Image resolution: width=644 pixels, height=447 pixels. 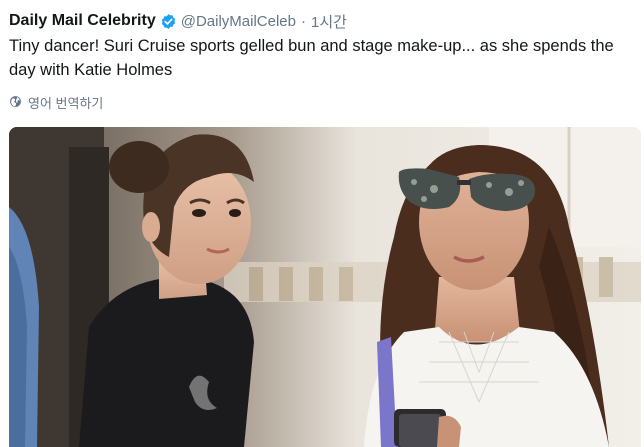 What do you see at coordinates (238, 21) in the screenshot?
I see `user-handle: @DailyMailCeleb` at bounding box center [238, 21].